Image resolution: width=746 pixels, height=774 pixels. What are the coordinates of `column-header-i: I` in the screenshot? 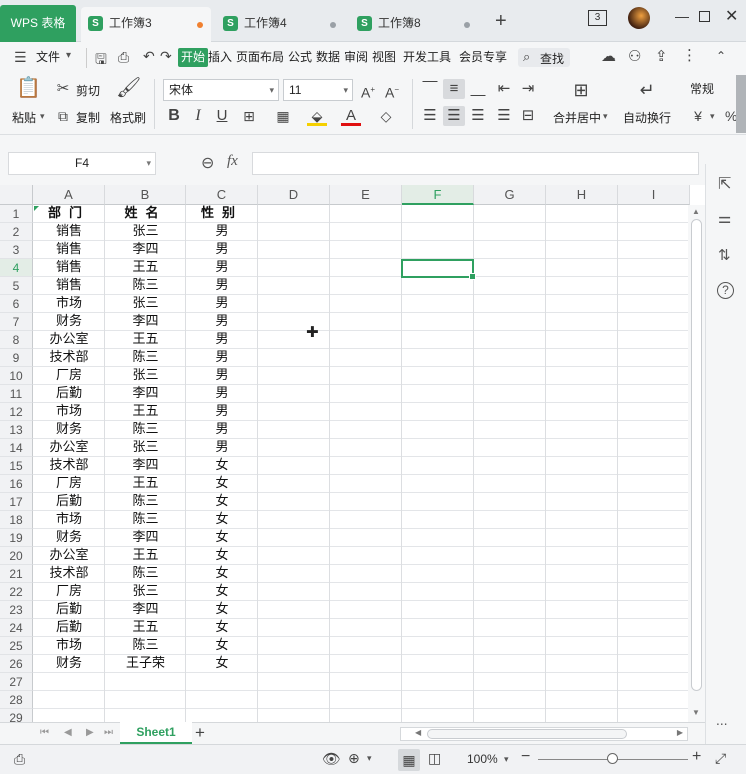 It's located at (654, 195).